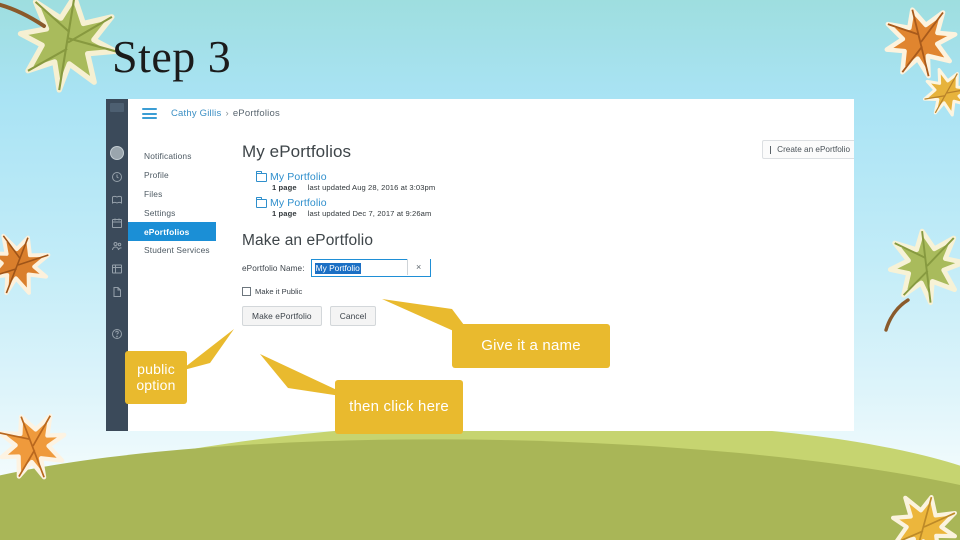 The width and height of the screenshot is (960, 540). I want to click on breadcrumb-user: Cathy Gillis, so click(196, 113).